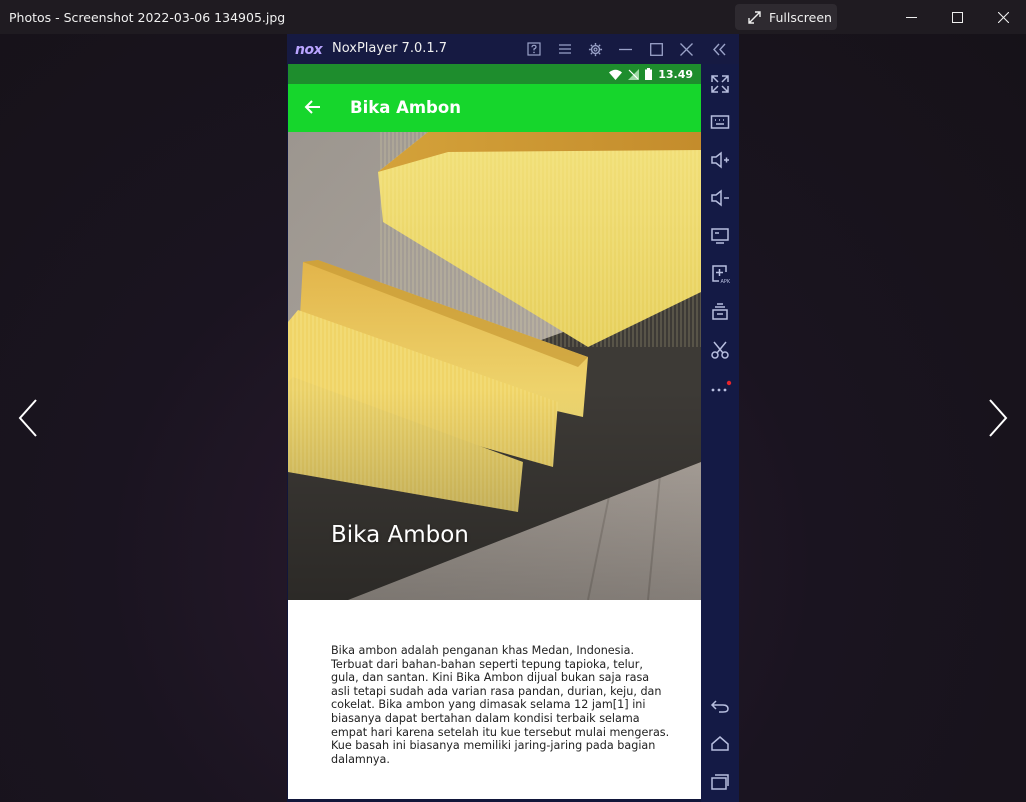 The width and height of the screenshot is (1026, 802). I want to click on maximize-button, so click(957, 17).